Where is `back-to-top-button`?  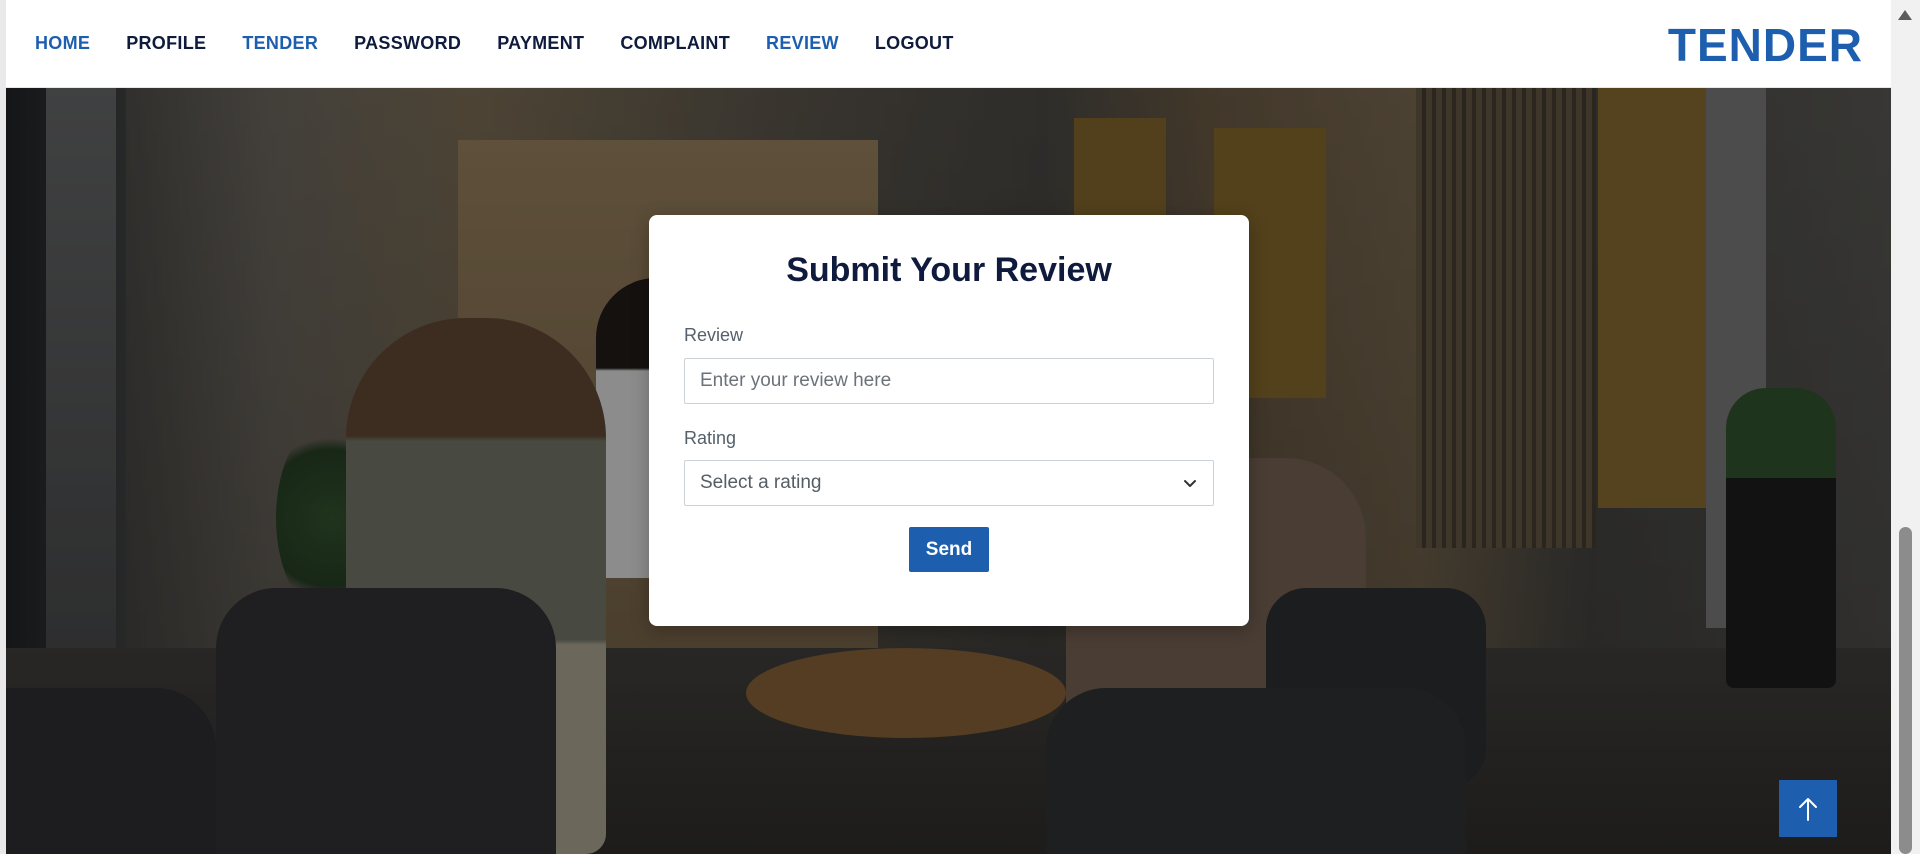 back-to-top-button is located at coordinates (1808, 808).